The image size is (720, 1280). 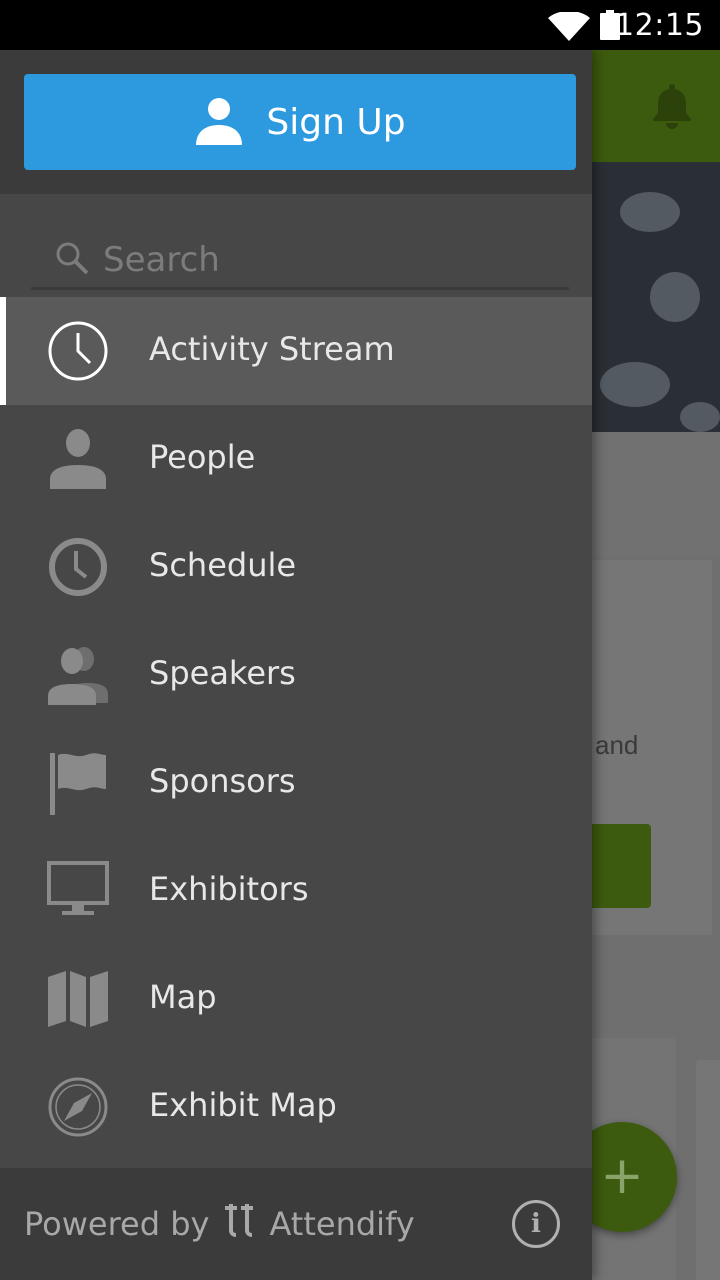 What do you see at coordinates (78, 675) in the screenshot?
I see `speakers-icon` at bounding box center [78, 675].